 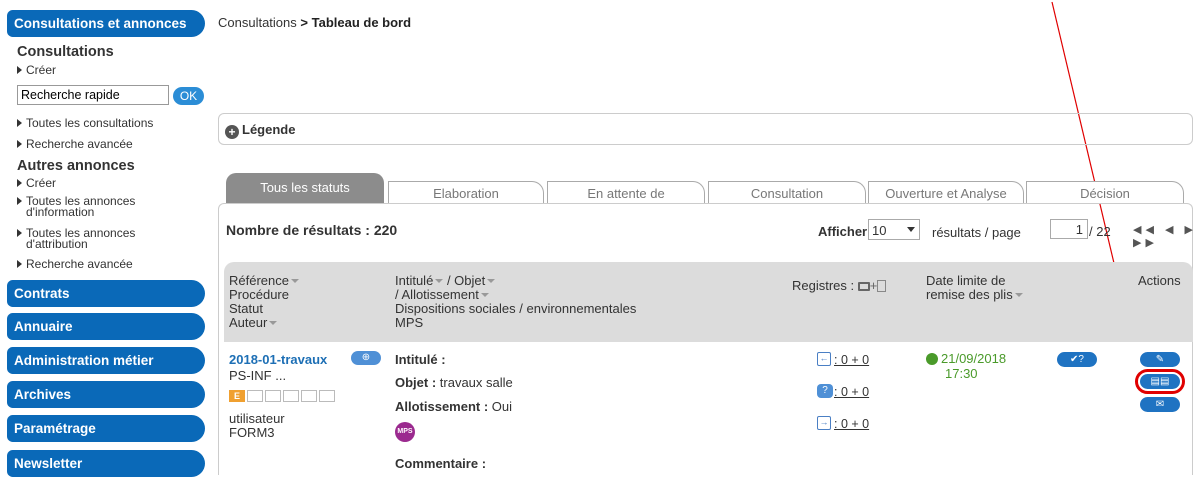 I want to click on quick-search-ok-button: OK, so click(x=188, y=96).